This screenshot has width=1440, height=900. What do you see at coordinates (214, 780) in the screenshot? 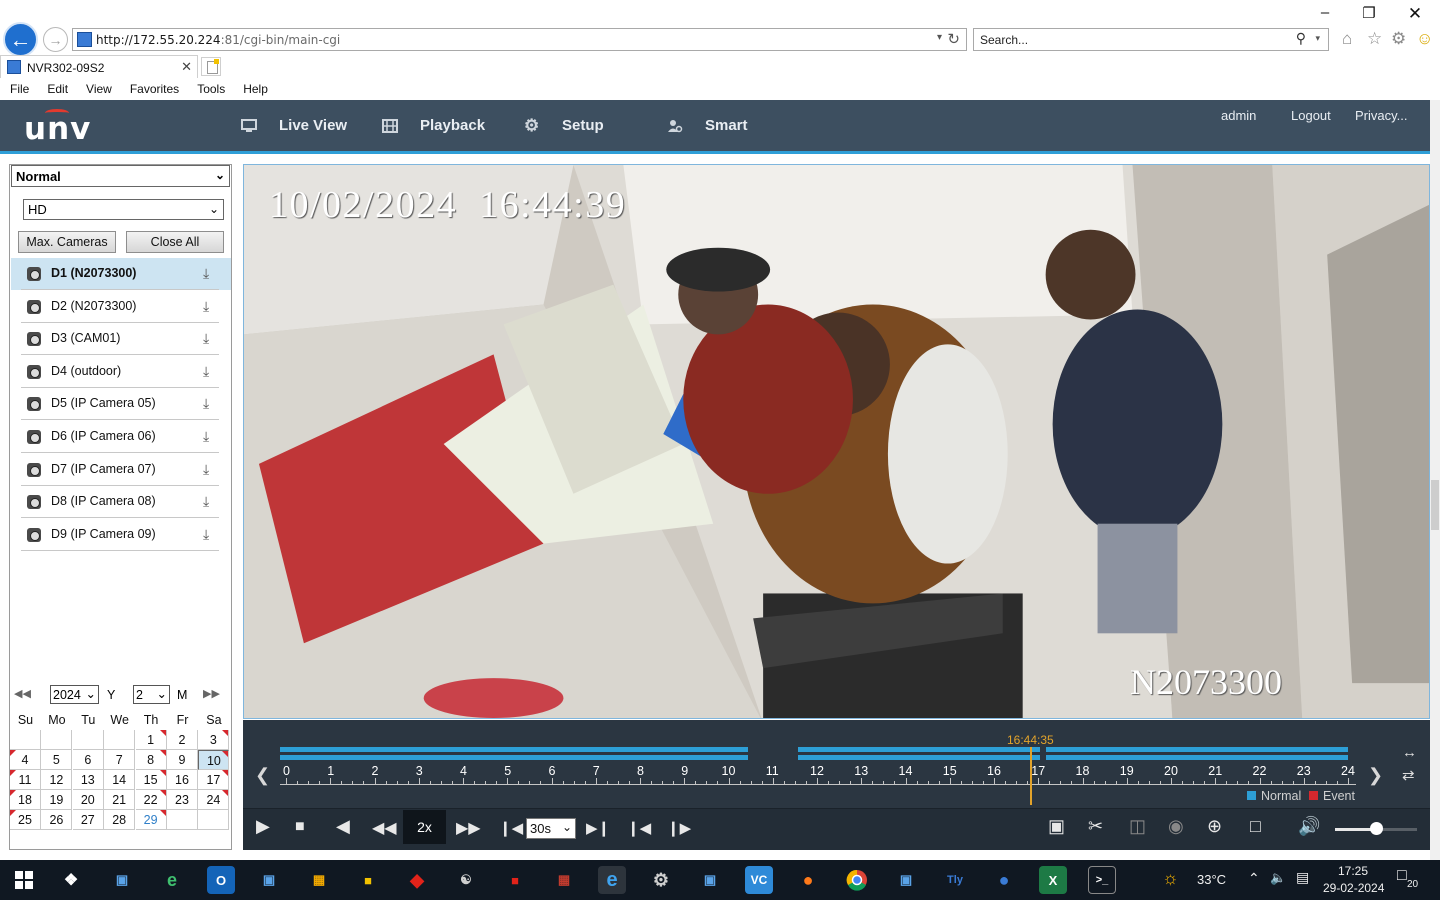
I see `calendar-day: 17` at bounding box center [214, 780].